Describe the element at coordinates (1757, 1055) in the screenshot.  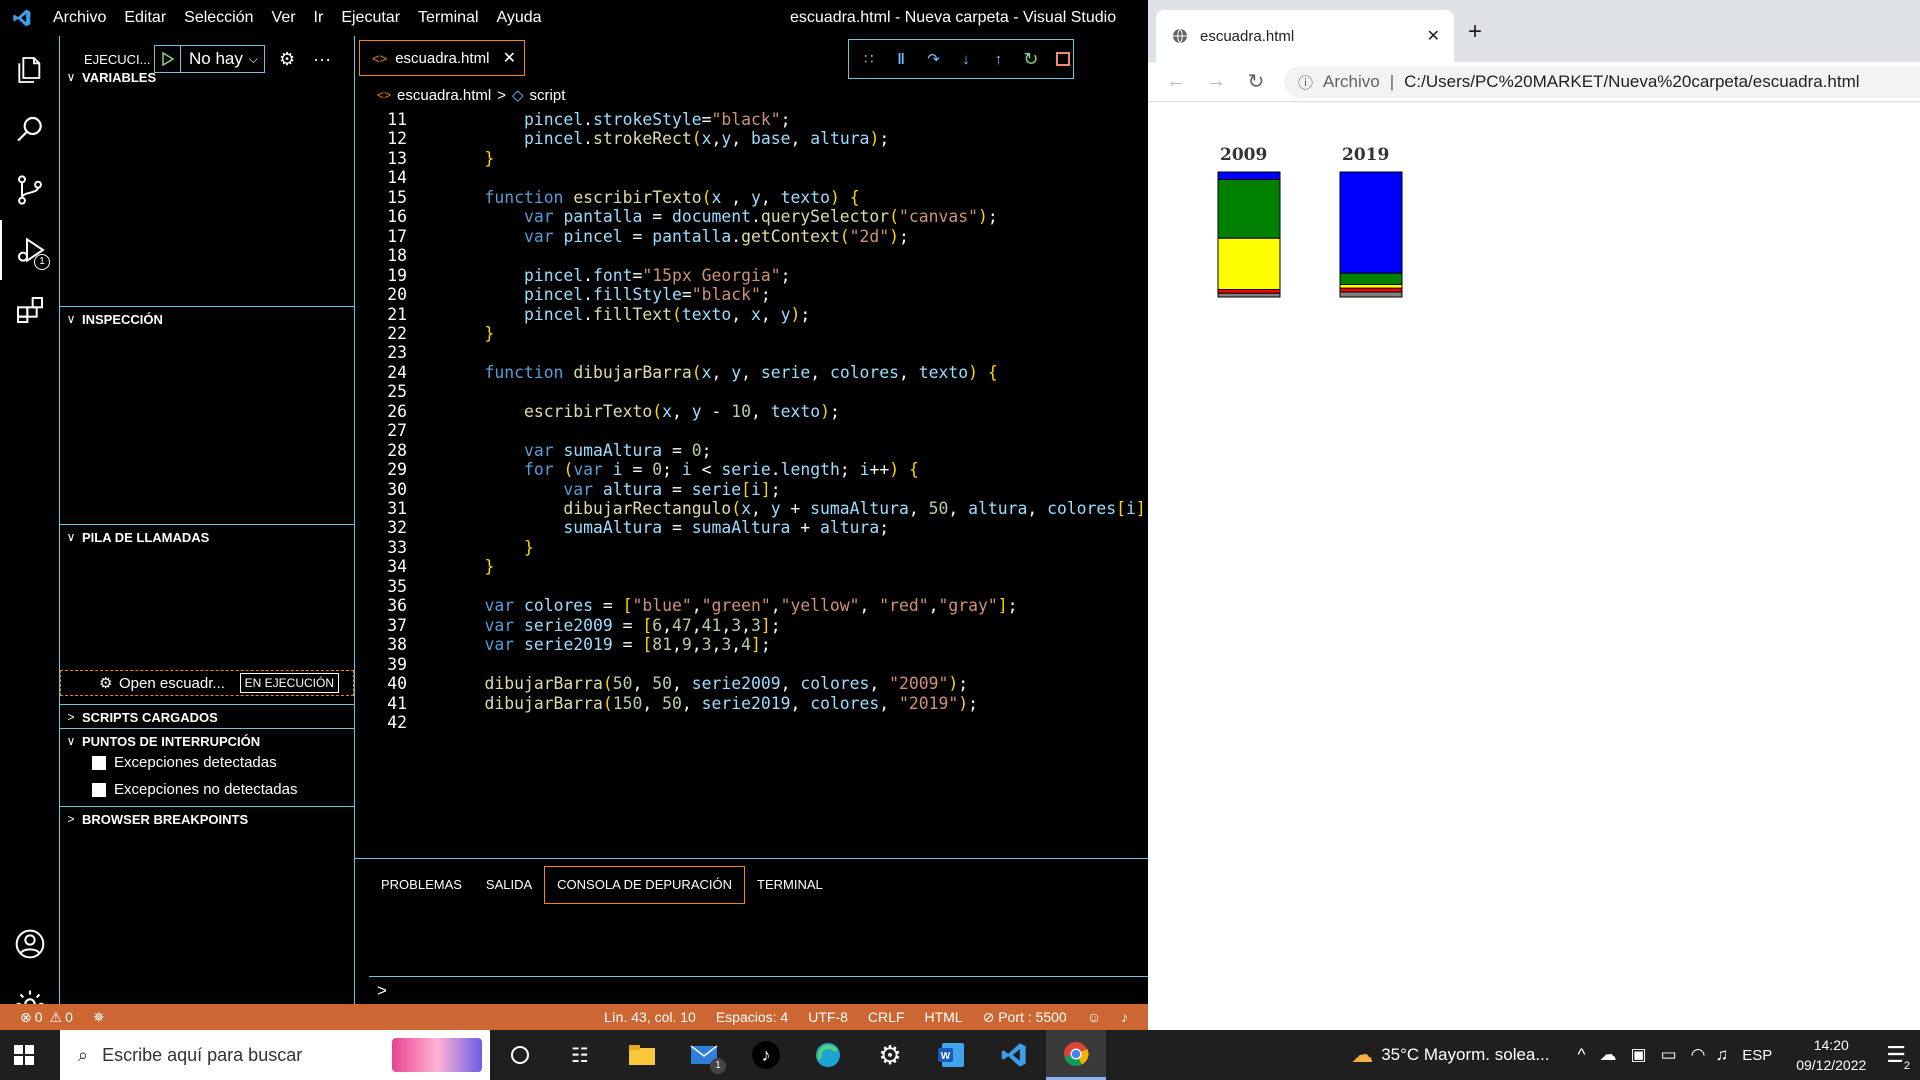
I see `language-indicator: ESP` at that location.